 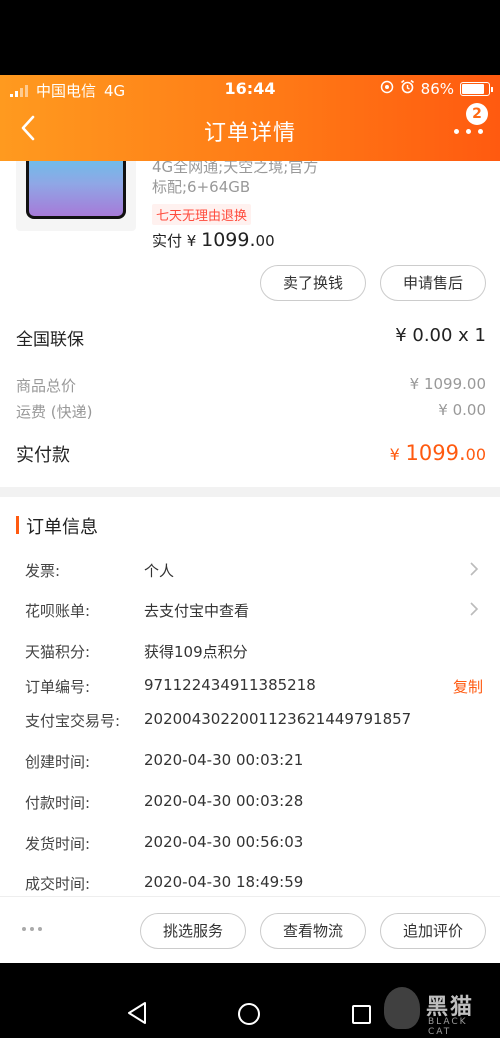 I want to click on page-title: 订单详情, so click(x=249, y=133).